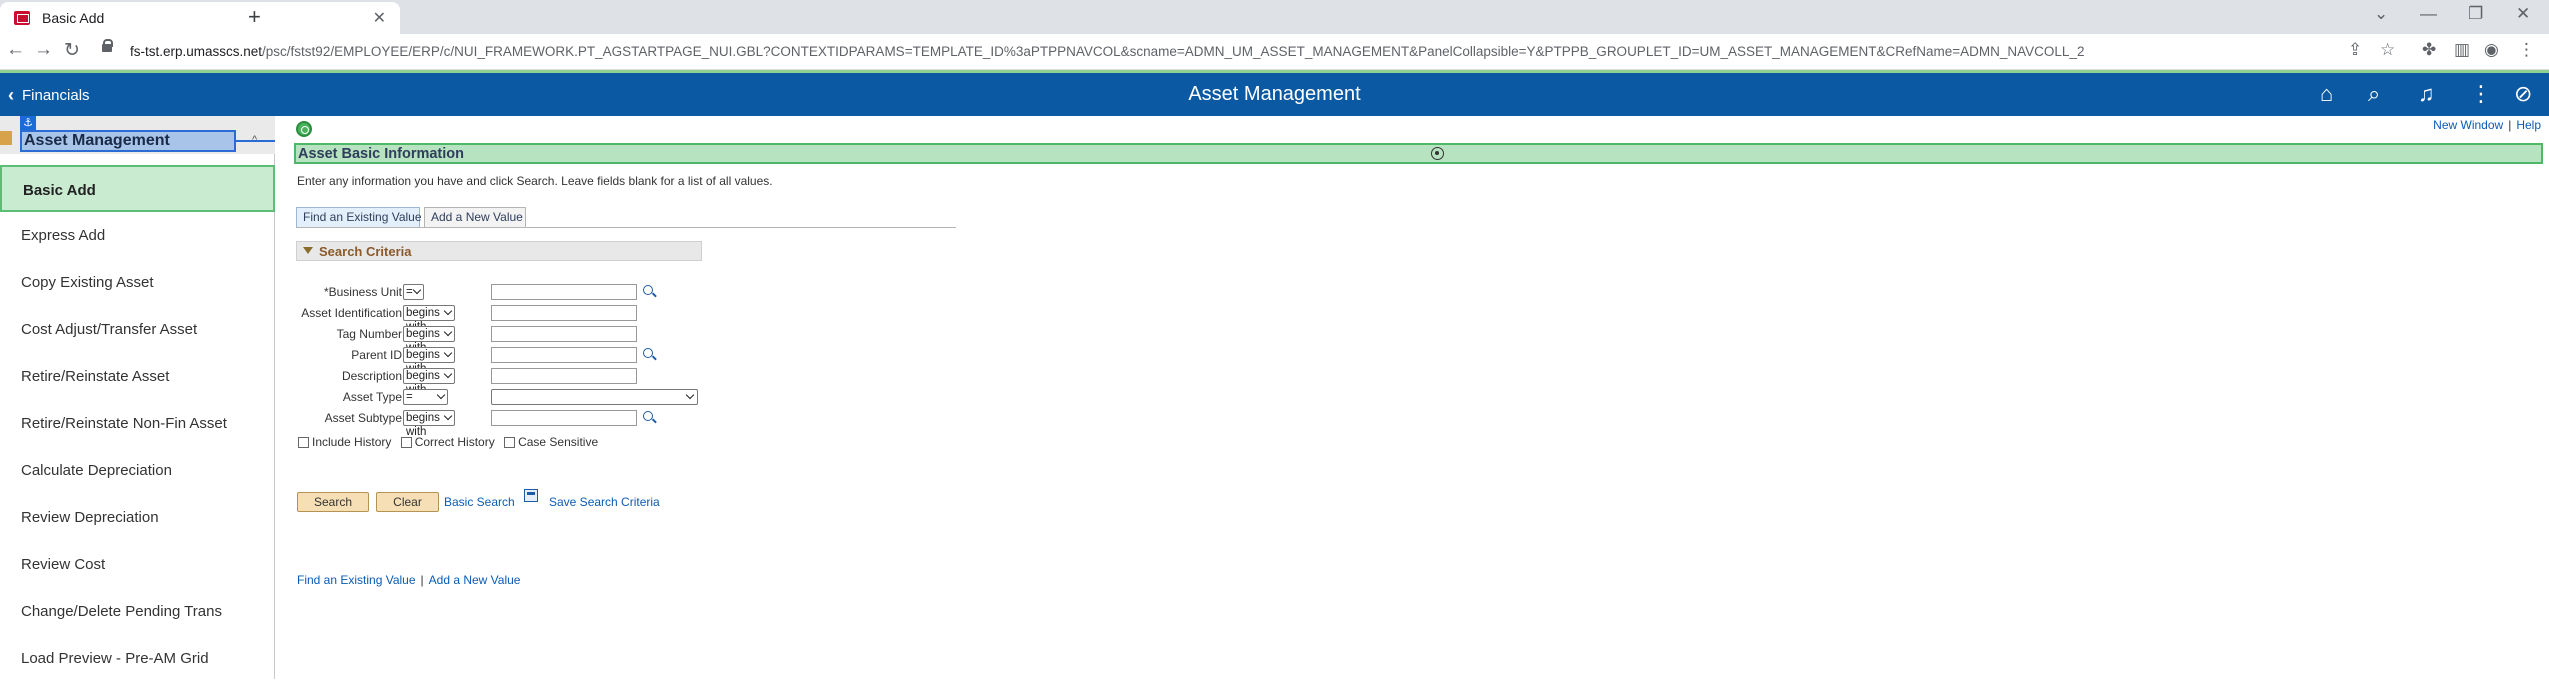  I want to click on include-history-checkbox: Include History, so click(344, 442).